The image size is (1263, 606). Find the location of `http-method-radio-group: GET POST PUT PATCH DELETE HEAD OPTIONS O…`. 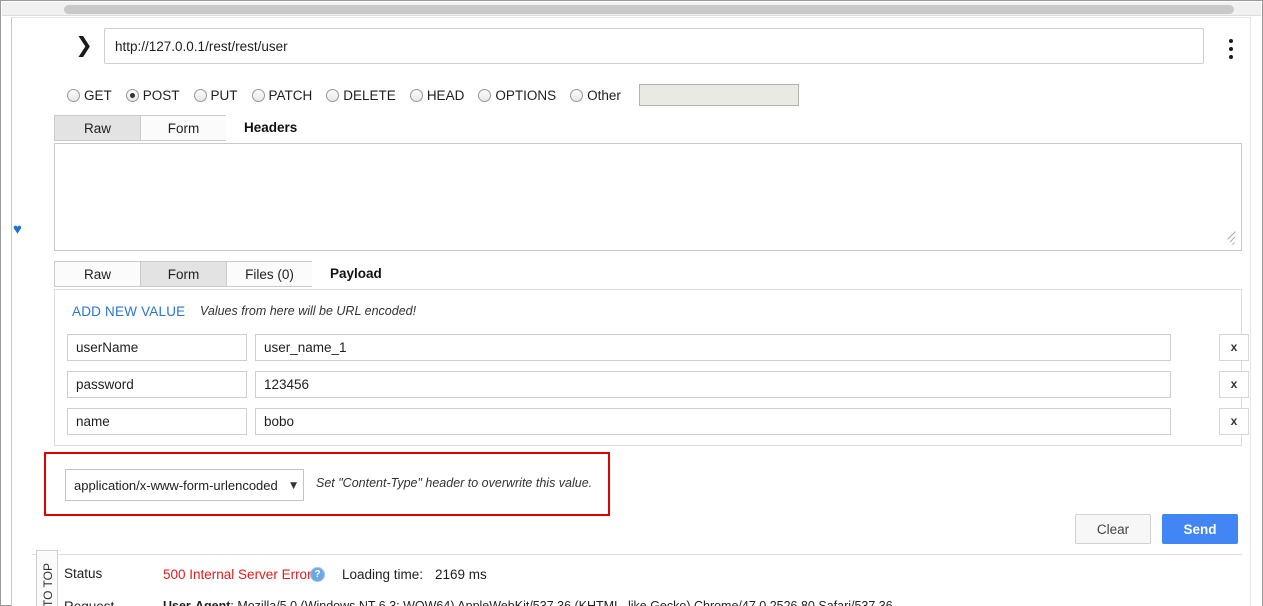

http-method-radio-group: GET POST PUT PATCH DELETE HEAD OPTIONS O… is located at coordinates (433, 95).